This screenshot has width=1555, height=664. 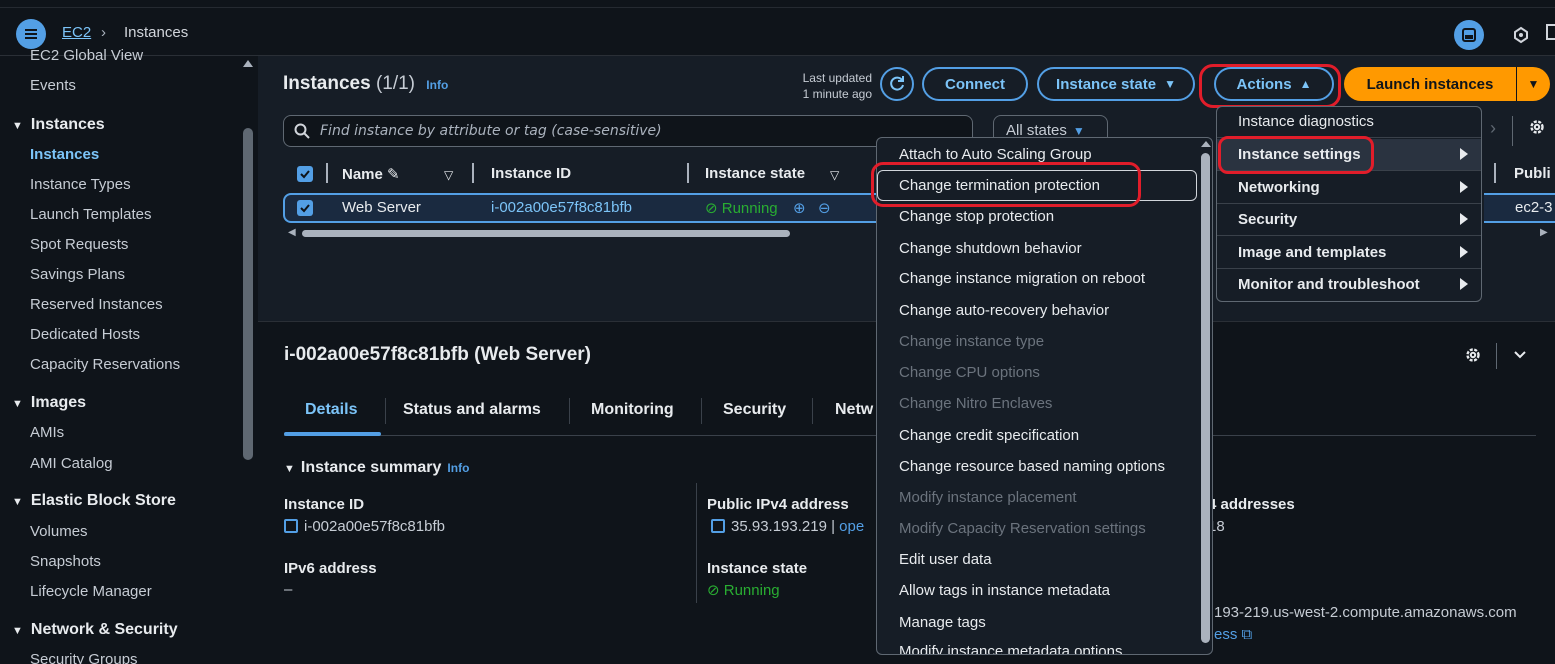 What do you see at coordinates (1469, 35) in the screenshot?
I see `panel-toggle-icon` at bounding box center [1469, 35].